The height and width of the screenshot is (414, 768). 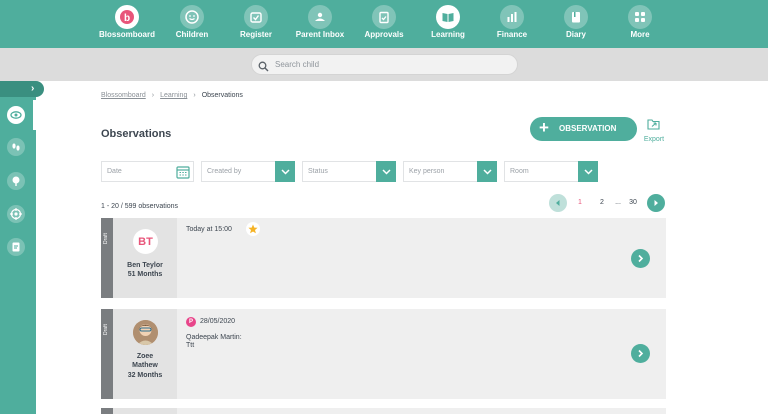 I want to click on next-page-button, so click(x=656, y=203).